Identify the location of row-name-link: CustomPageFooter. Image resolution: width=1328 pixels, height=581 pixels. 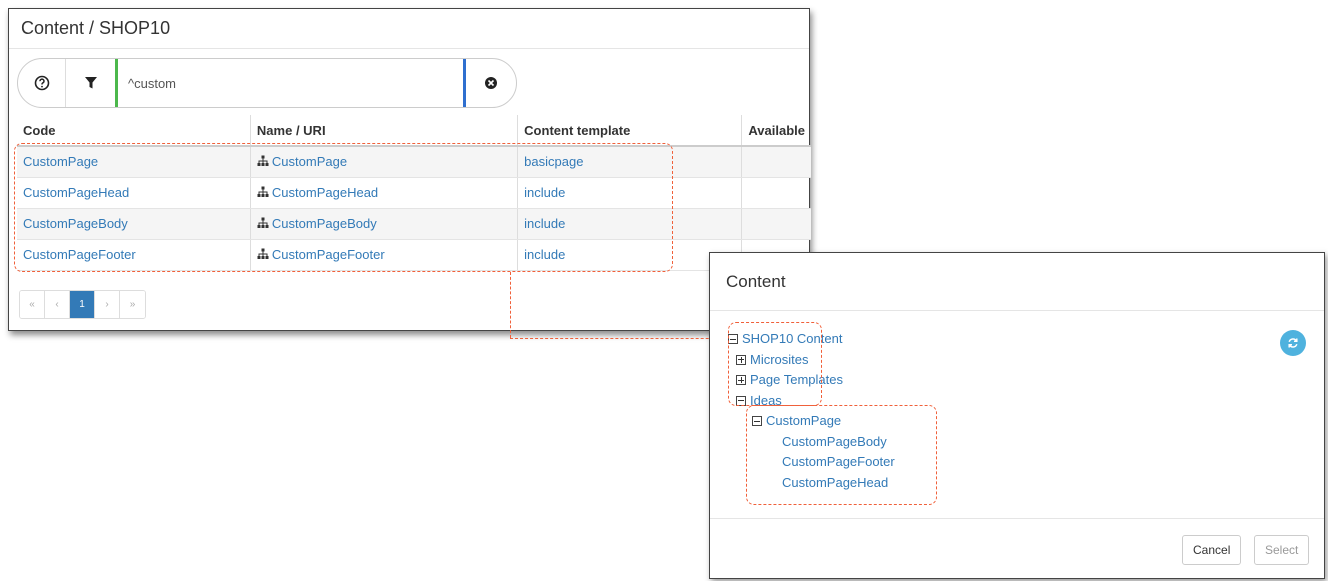
(328, 254).